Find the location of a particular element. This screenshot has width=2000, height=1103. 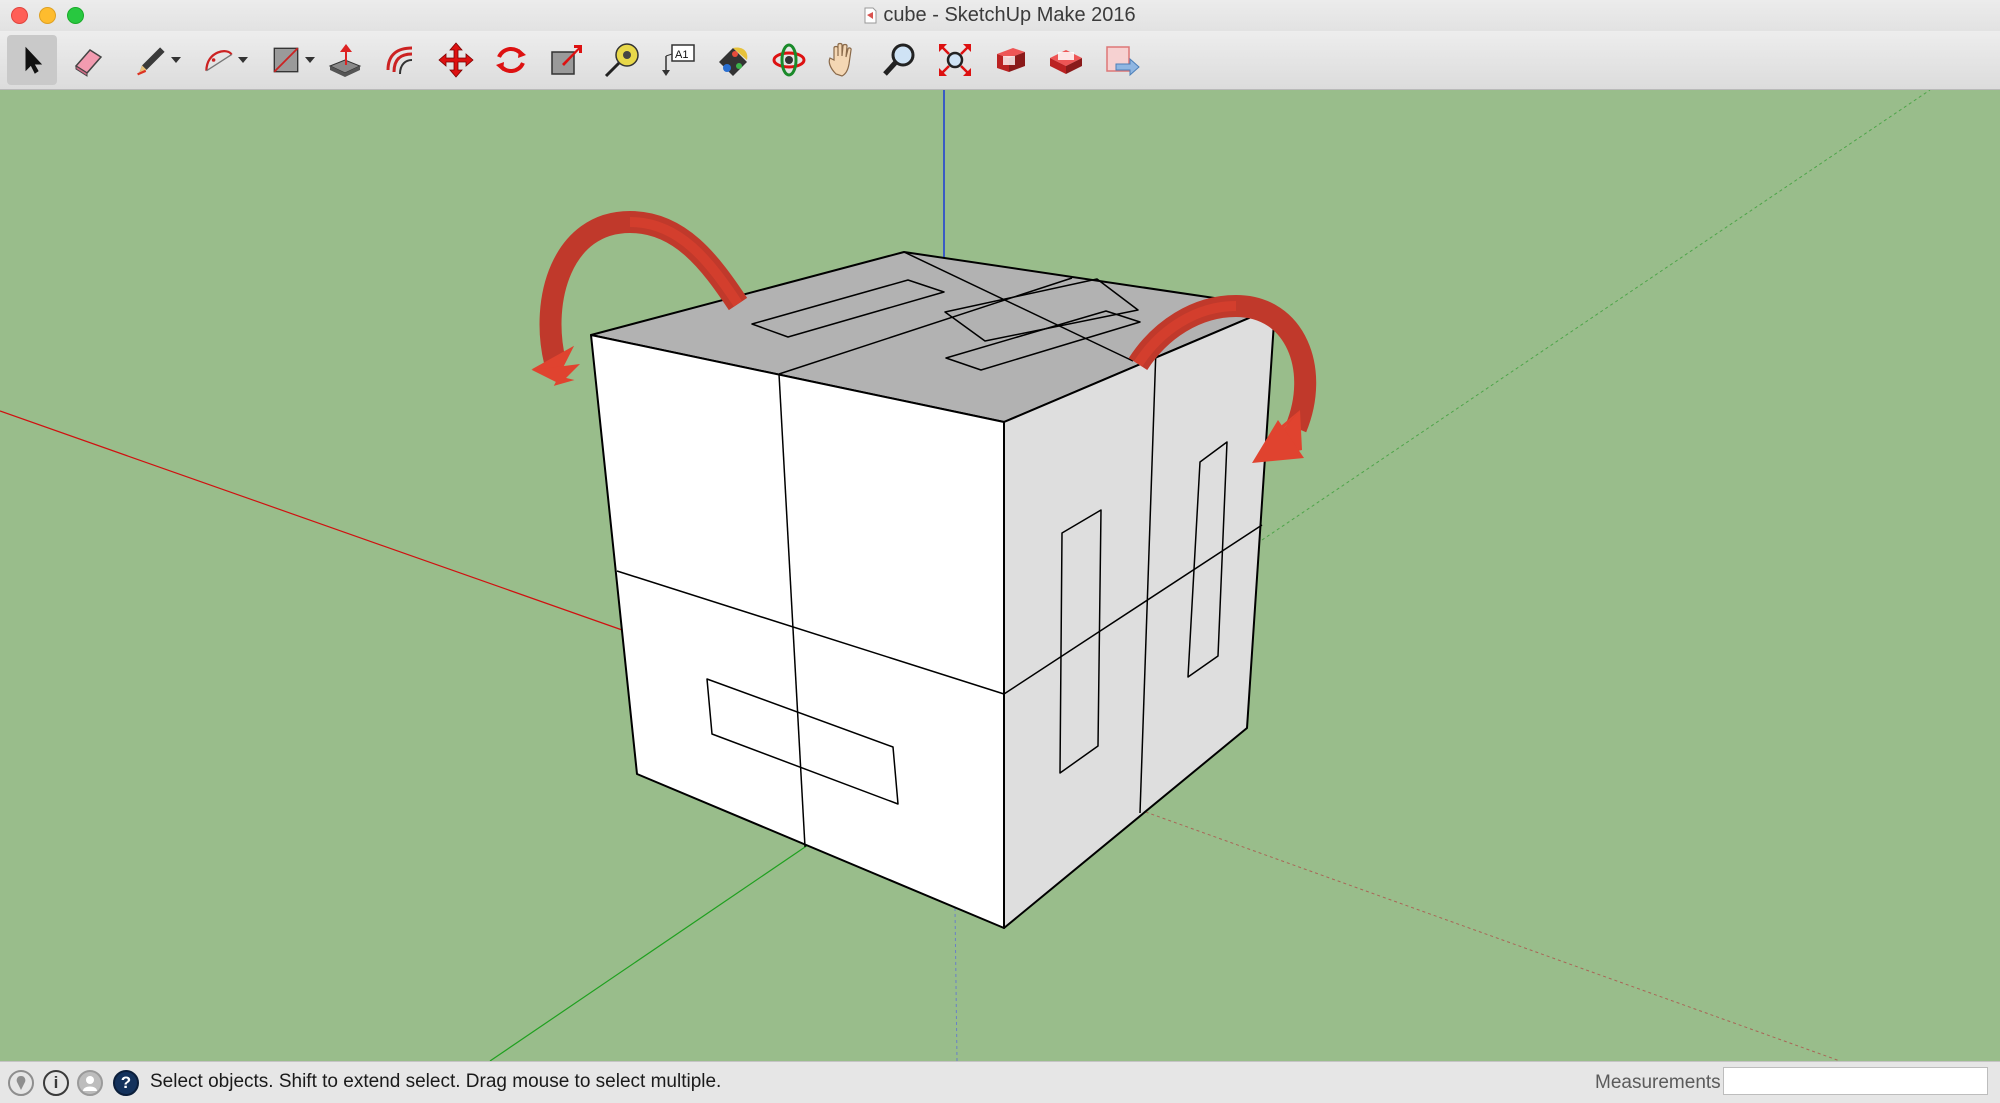

arc-tool-dropdown-caret is located at coordinates (243, 60).